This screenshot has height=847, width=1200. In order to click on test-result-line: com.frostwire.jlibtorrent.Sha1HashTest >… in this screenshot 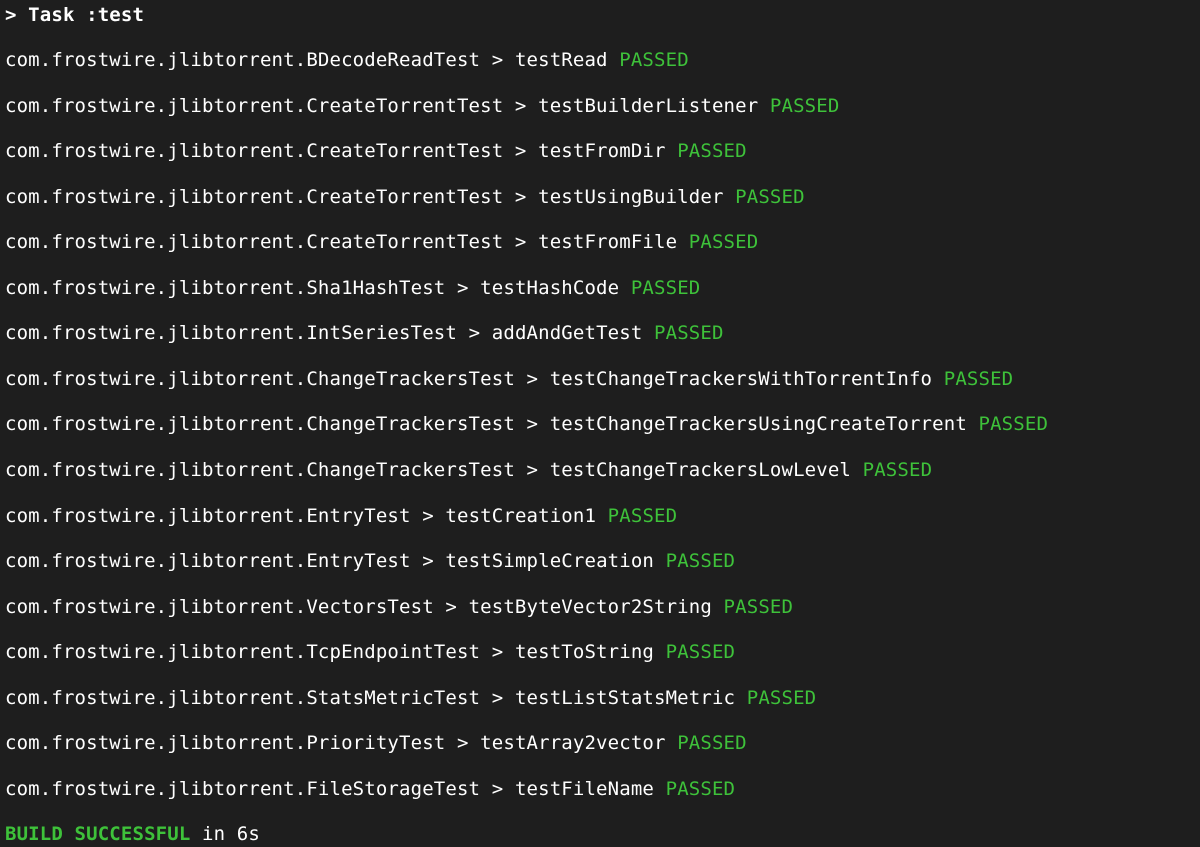, I will do `click(352, 288)`.